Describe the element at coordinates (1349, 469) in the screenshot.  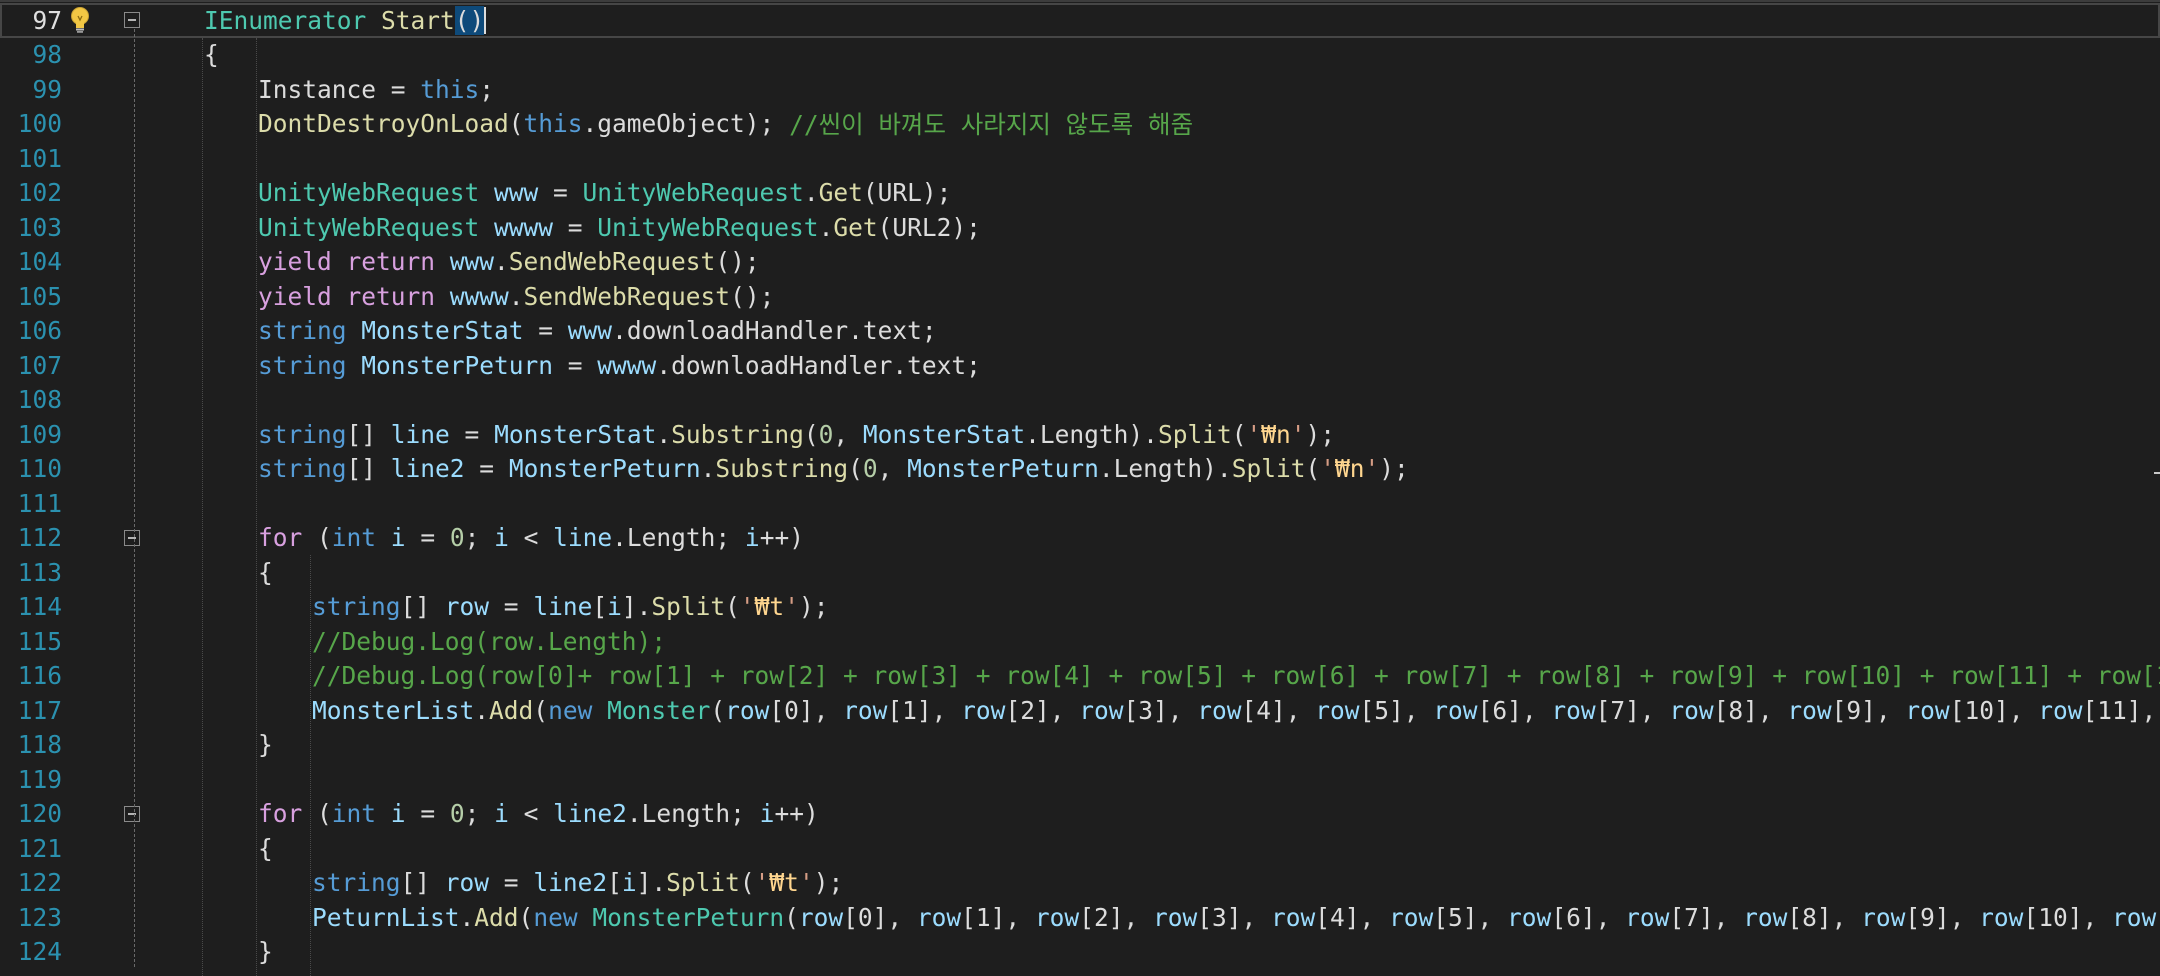
I see `code-token: ₩n` at that location.